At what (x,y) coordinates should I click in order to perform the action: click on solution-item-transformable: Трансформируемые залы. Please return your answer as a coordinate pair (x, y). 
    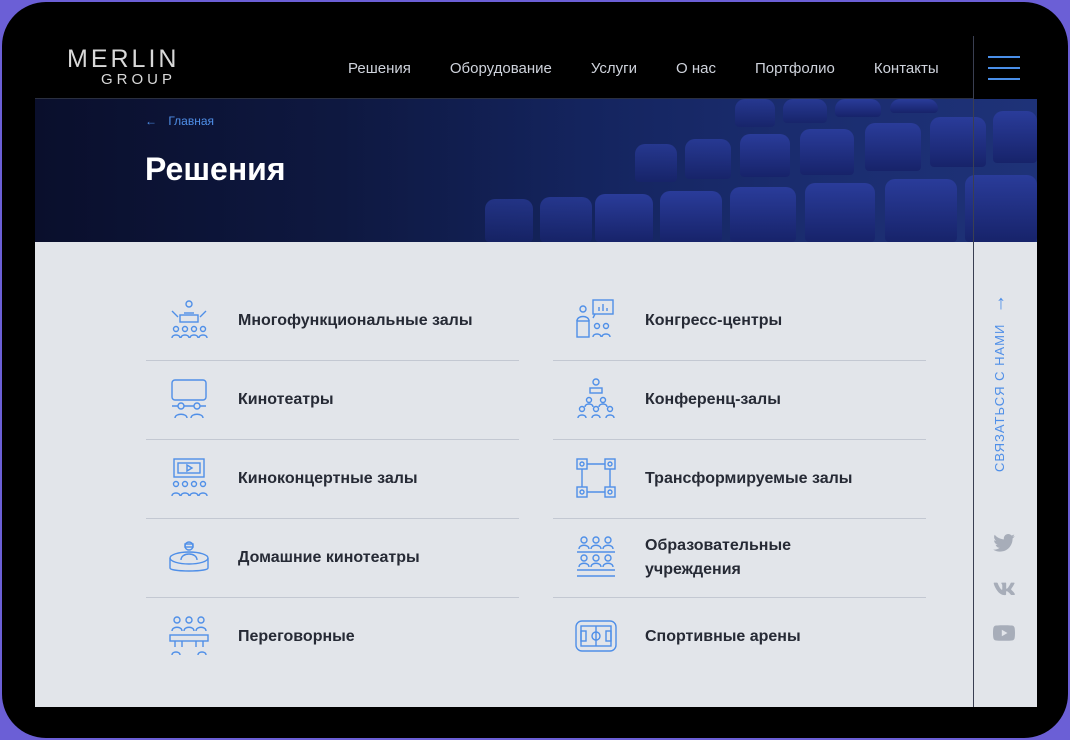
    Looking at the image, I should click on (739, 479).